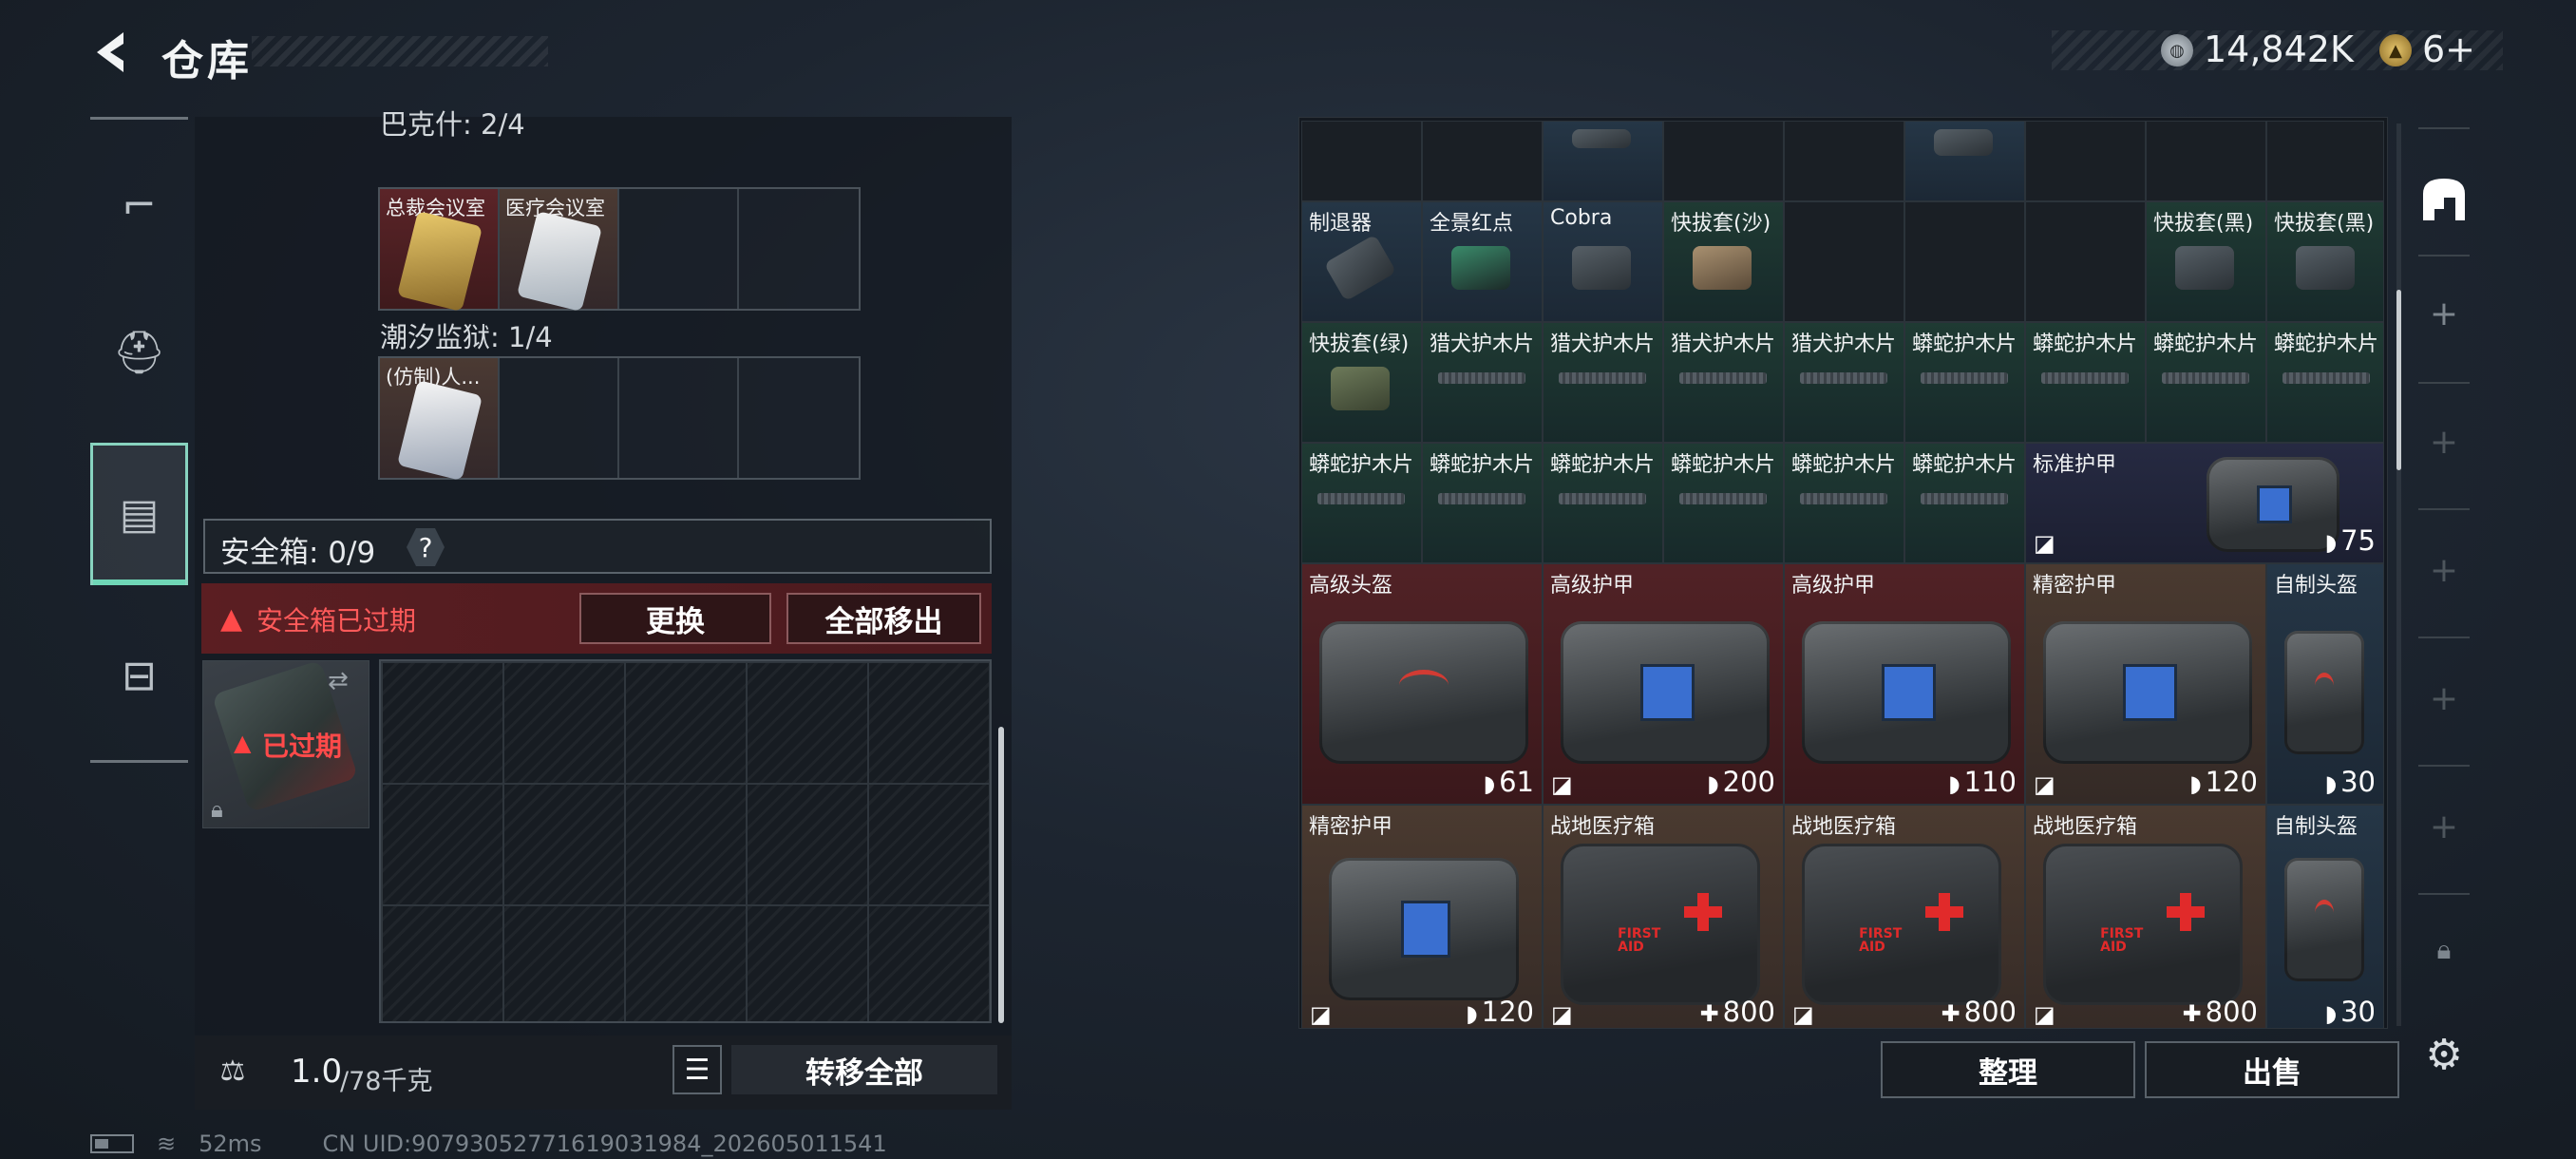 This screenshot has width=2576, height=1159. I want to click on red-dot-sight-icon, so click(1480, 268).